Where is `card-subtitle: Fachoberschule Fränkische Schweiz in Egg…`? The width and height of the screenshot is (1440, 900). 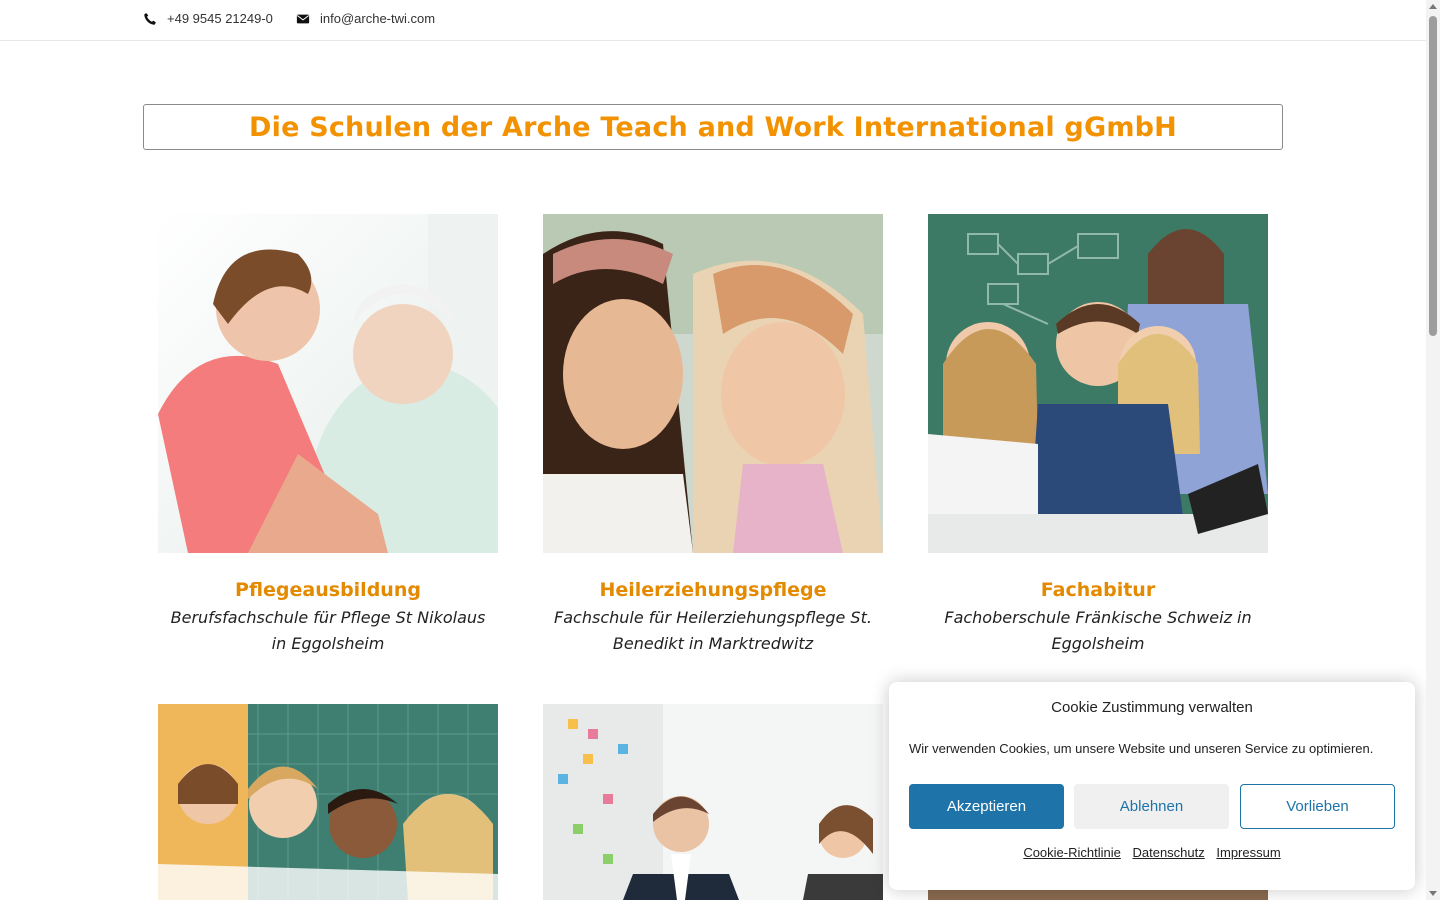 card-subtitle: Fachoberschule Fränkische Schweiz in Egg… is located at coordinates (1098, 630).